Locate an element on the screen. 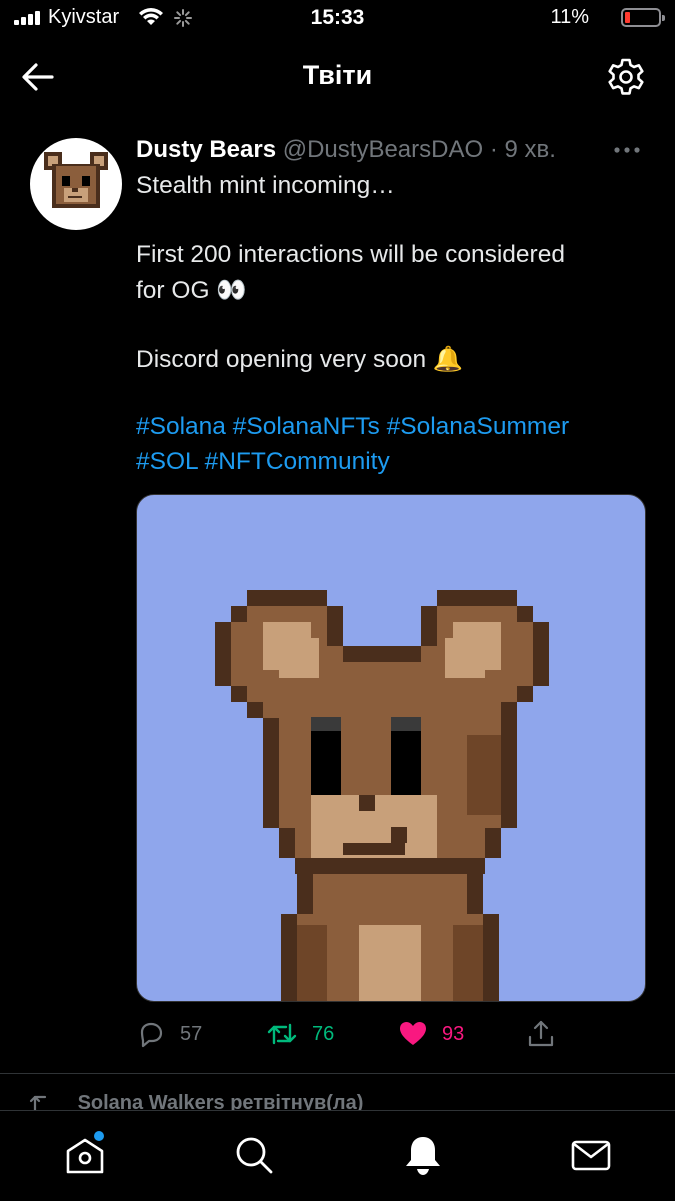 This screenshot has height=1201, width=675. top-nav: Твіти is located at coordinates (337, 76).